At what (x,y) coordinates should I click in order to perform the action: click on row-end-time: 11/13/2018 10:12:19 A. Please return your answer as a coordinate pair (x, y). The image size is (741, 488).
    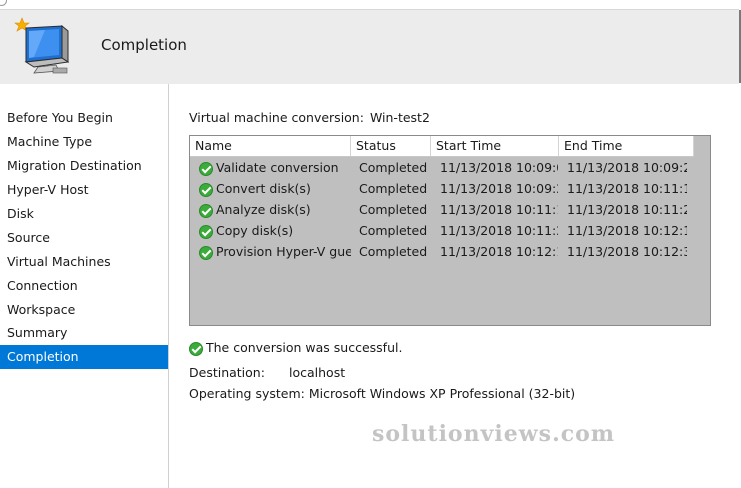
    Looking at the image, I should click on (627, 230).